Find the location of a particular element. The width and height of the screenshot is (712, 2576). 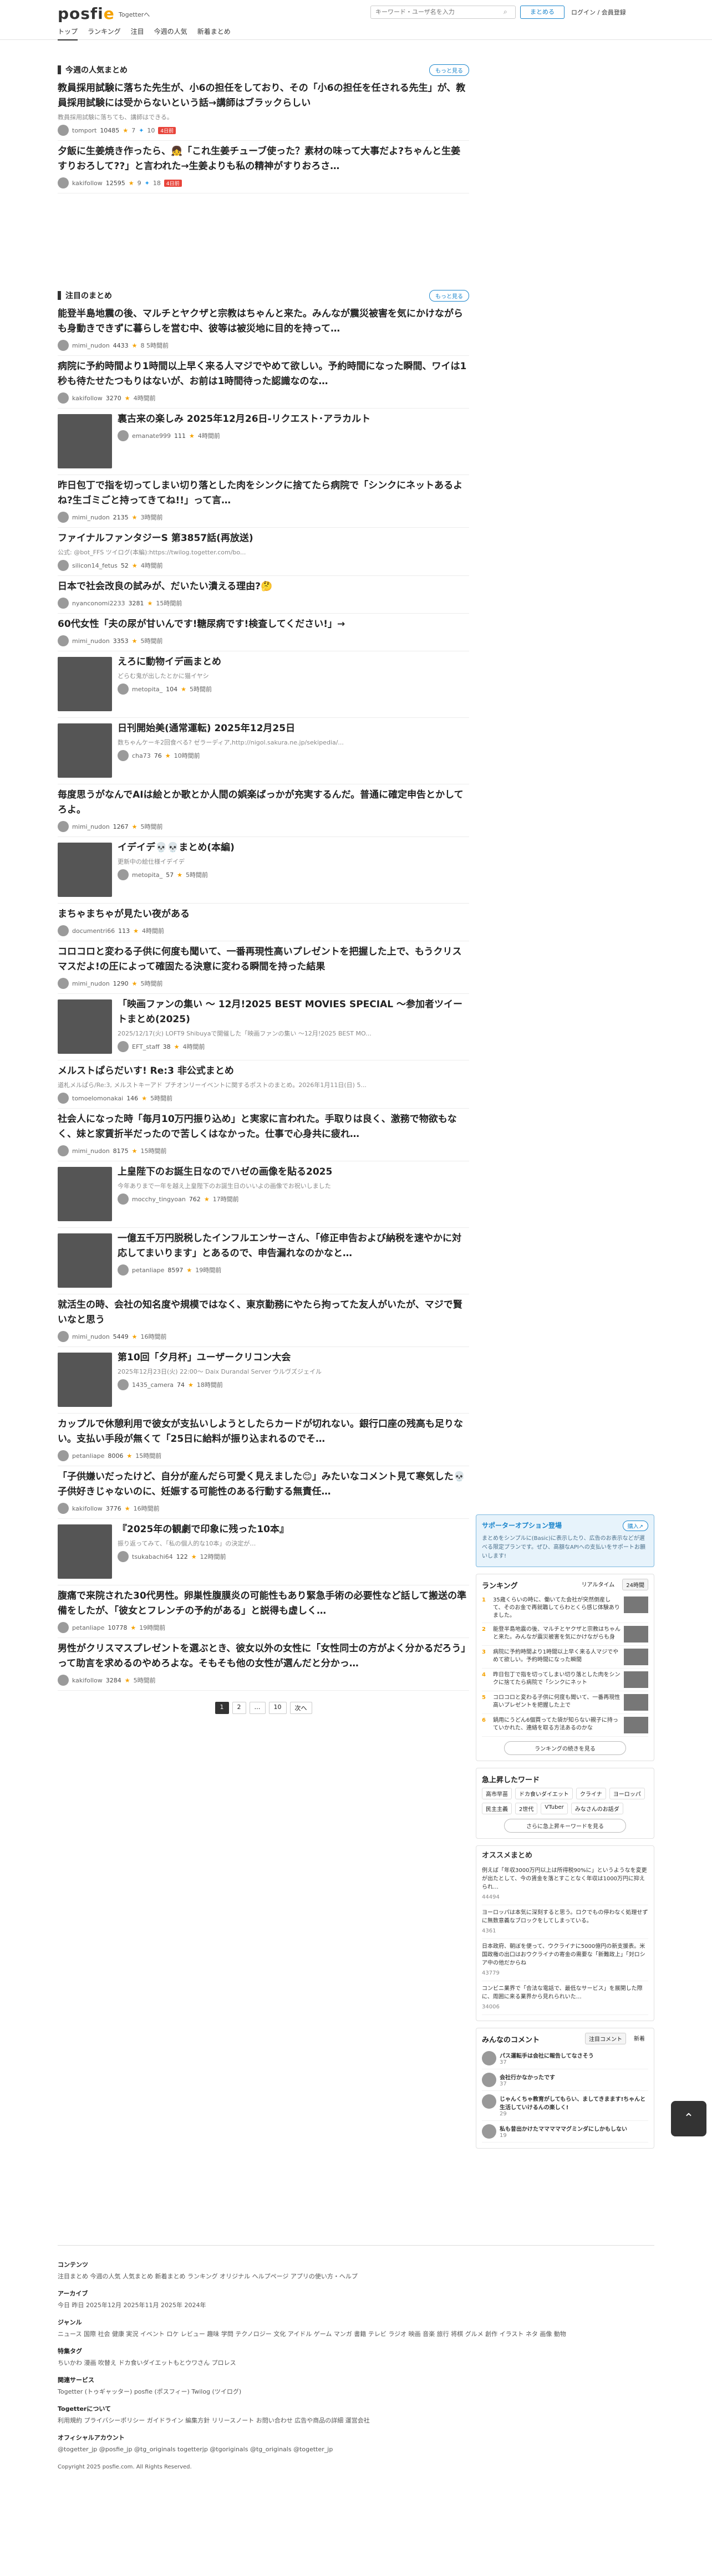

comment-entry: 会社行かなかったです 37 is located at coordinates (565, 2080).